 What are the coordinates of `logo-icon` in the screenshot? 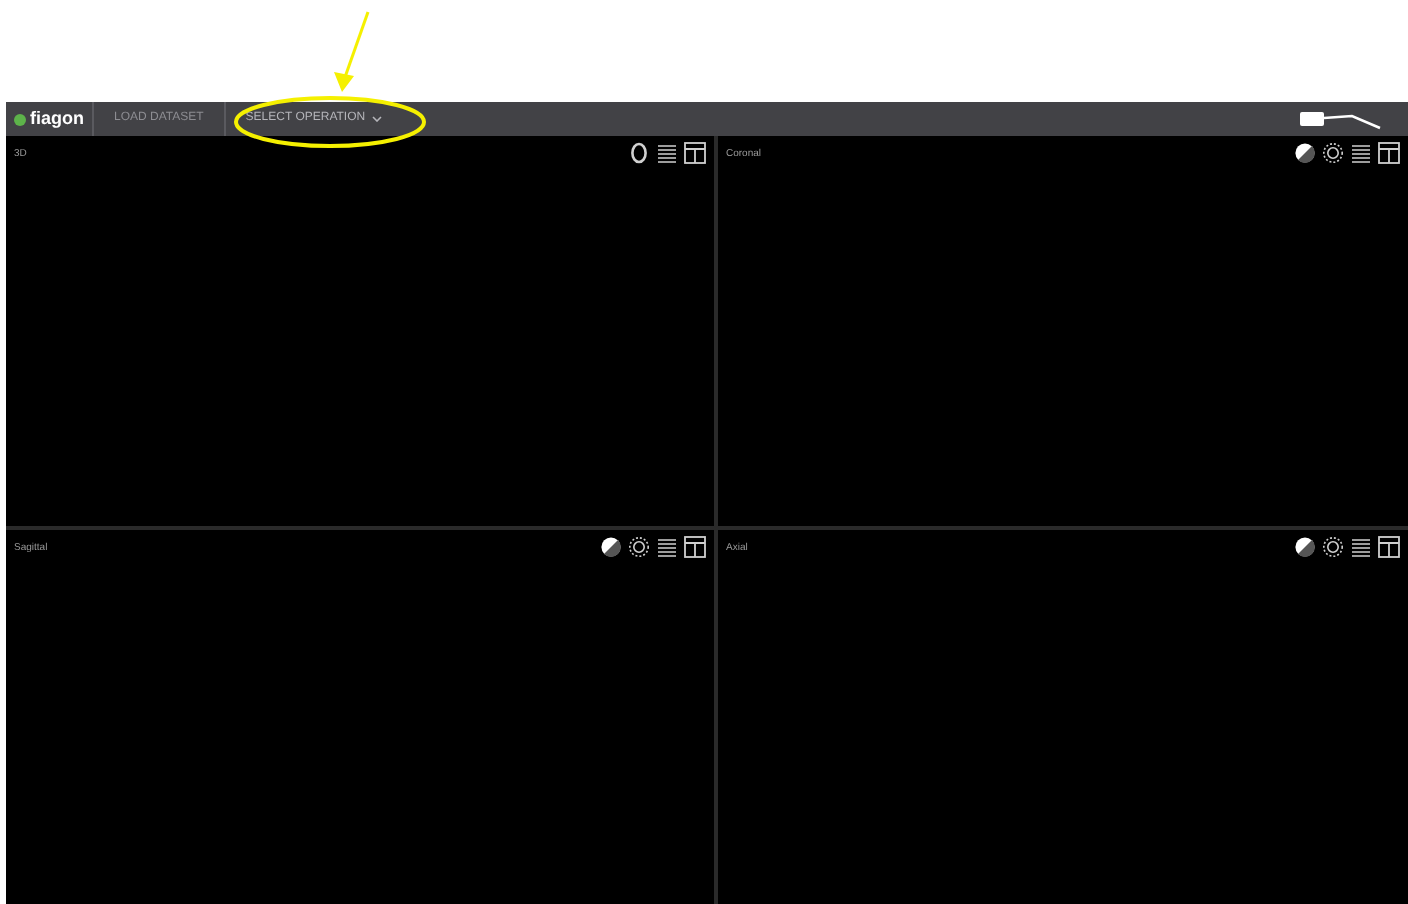 It's located at (20, 119).